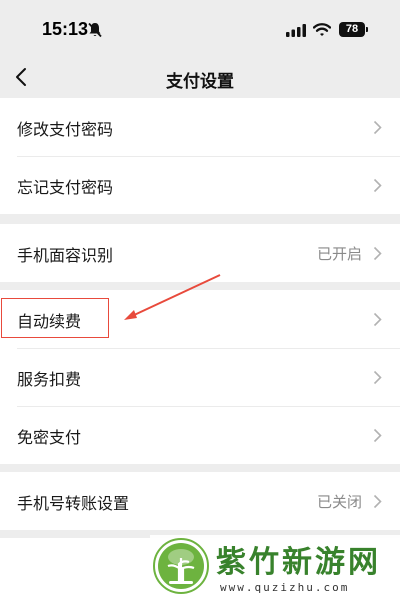 The image size is (400, 600). I want to click on row-label: 手机号转账设置, so click(73, 503).